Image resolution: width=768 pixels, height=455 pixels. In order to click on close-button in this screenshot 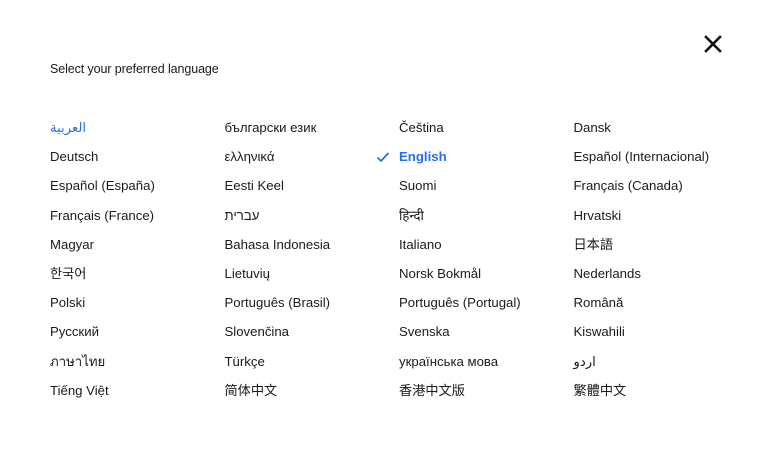, I will do `click(713, 44)`.